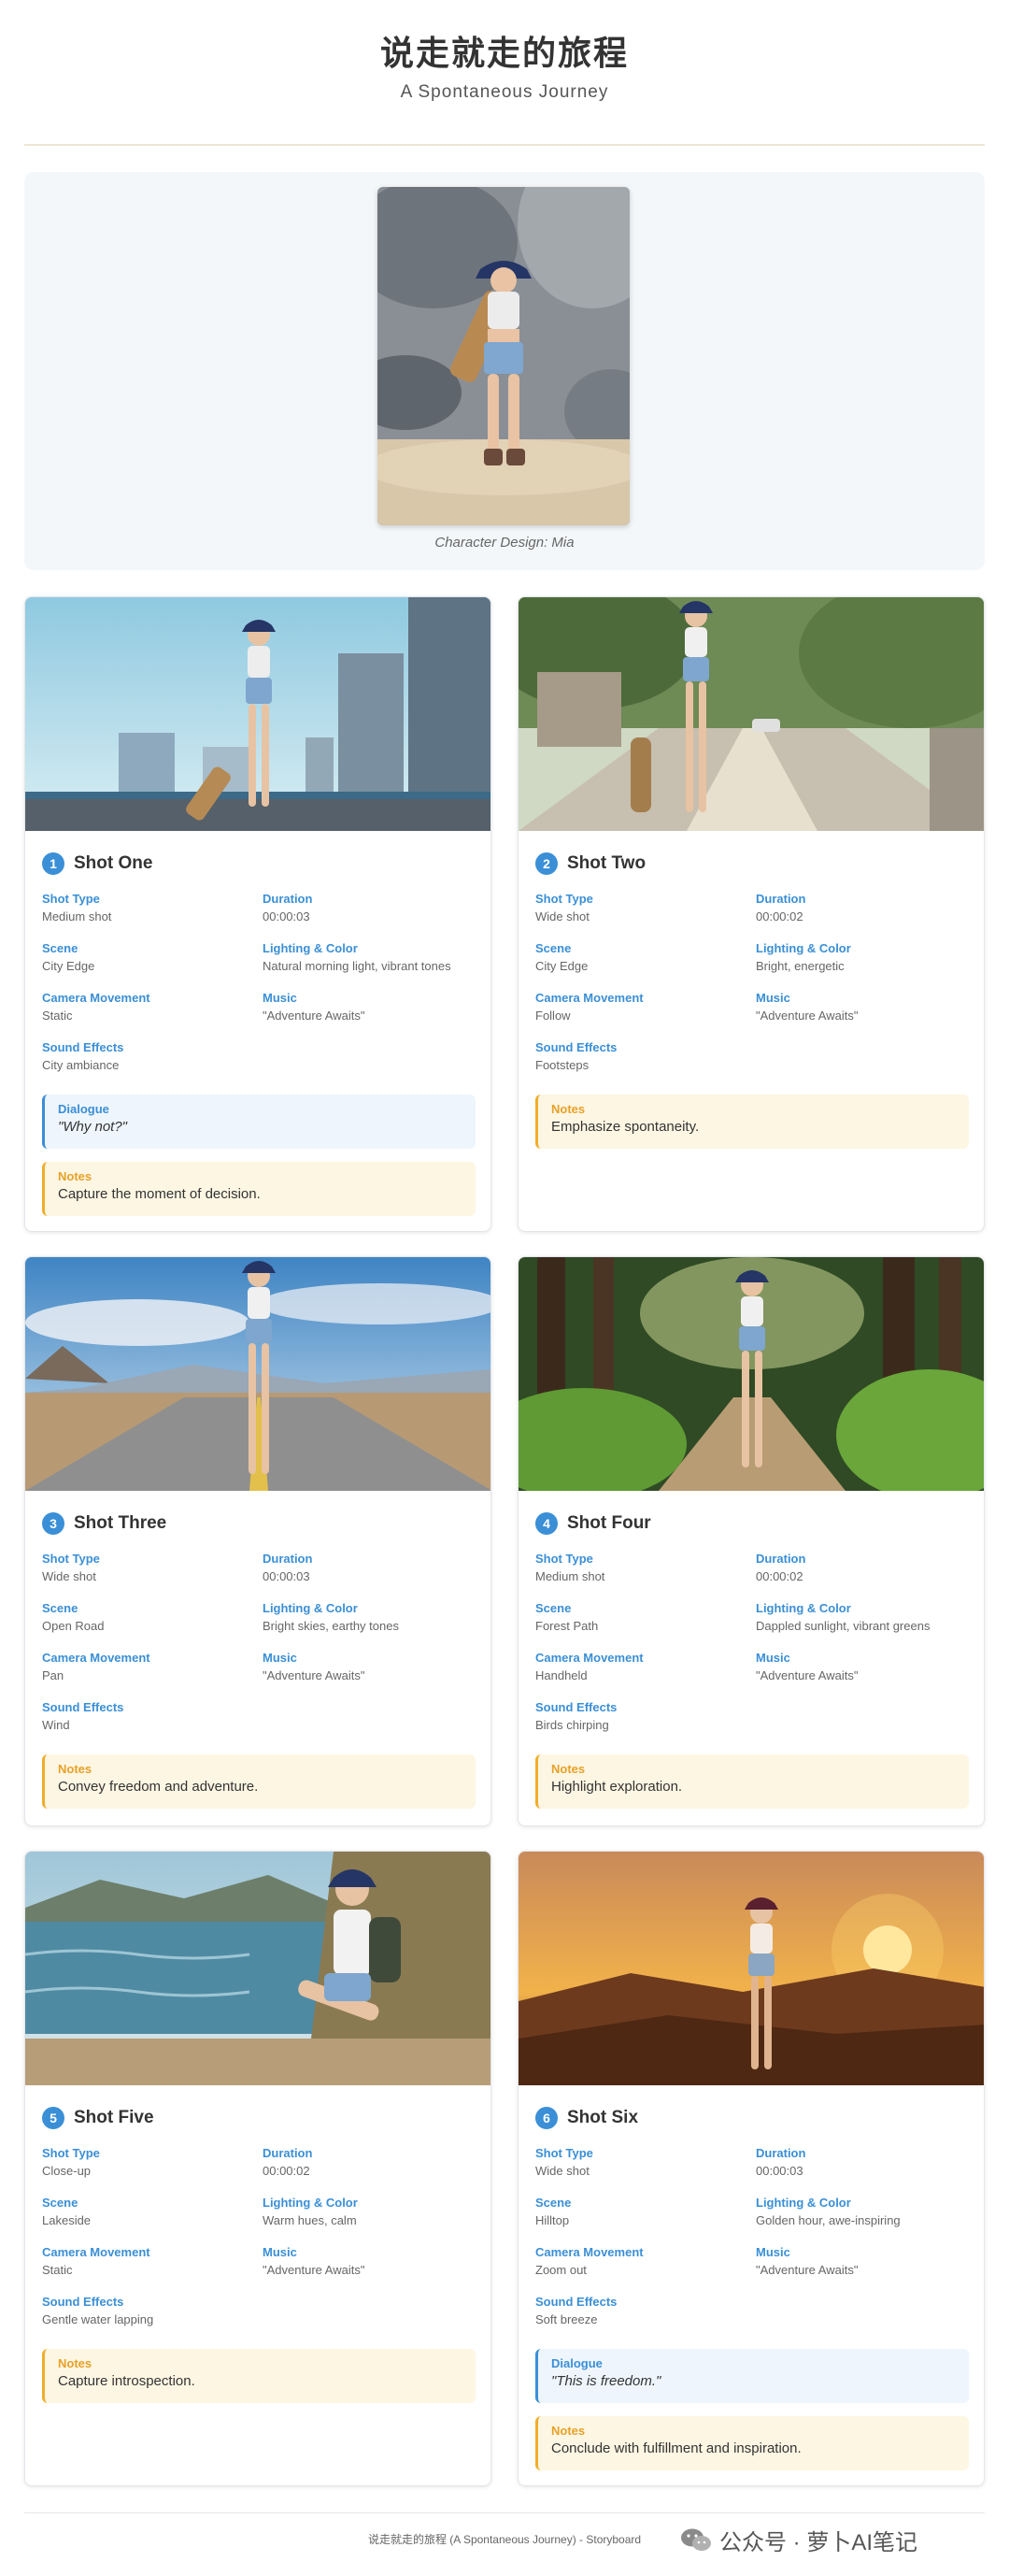 The height and width of the screenshot is (2576, 1009). I want to click on field-camera: Camera Movement Handheld, so click(642, 1667).